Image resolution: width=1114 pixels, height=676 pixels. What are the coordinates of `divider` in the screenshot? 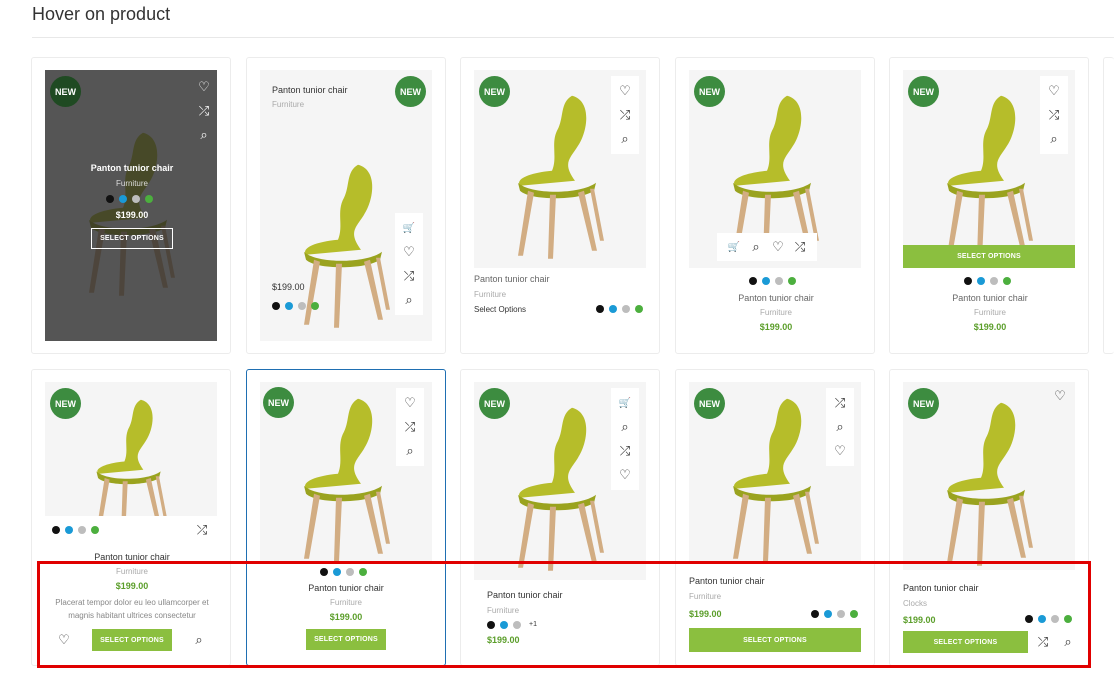 It's located at (573, 37).